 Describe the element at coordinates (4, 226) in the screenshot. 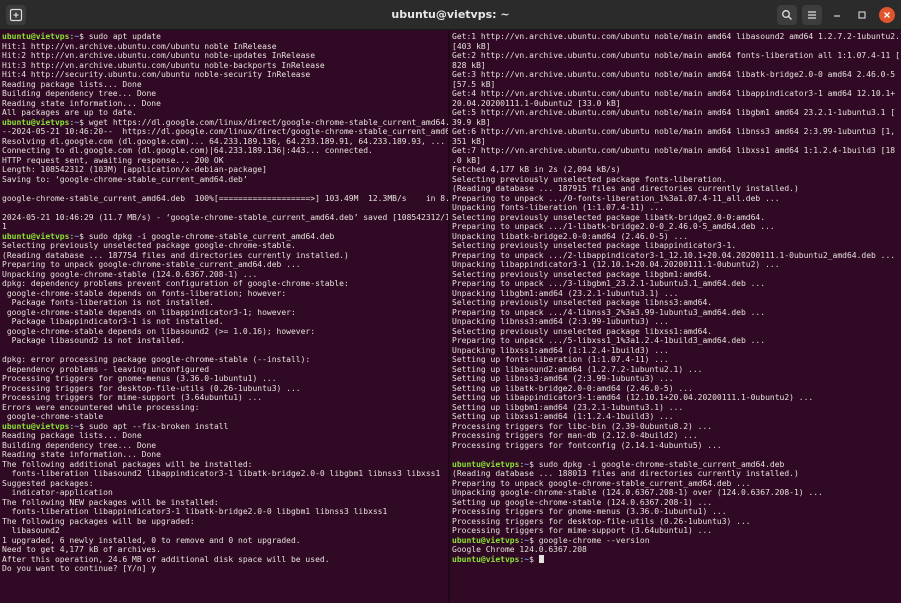

I see `output-text: 1` at that location.